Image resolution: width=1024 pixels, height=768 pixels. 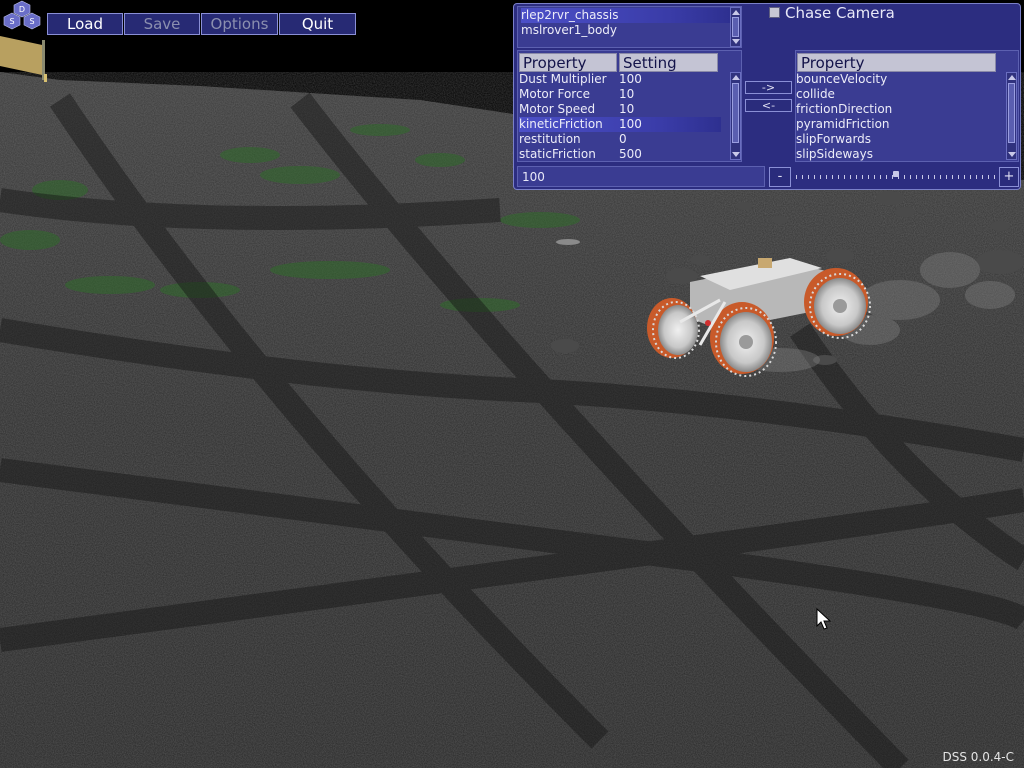 What do you see at coordinates (31, 21) in the screenshot?
I see `logo-letter-s2: S` at bounding box center [31, 21].